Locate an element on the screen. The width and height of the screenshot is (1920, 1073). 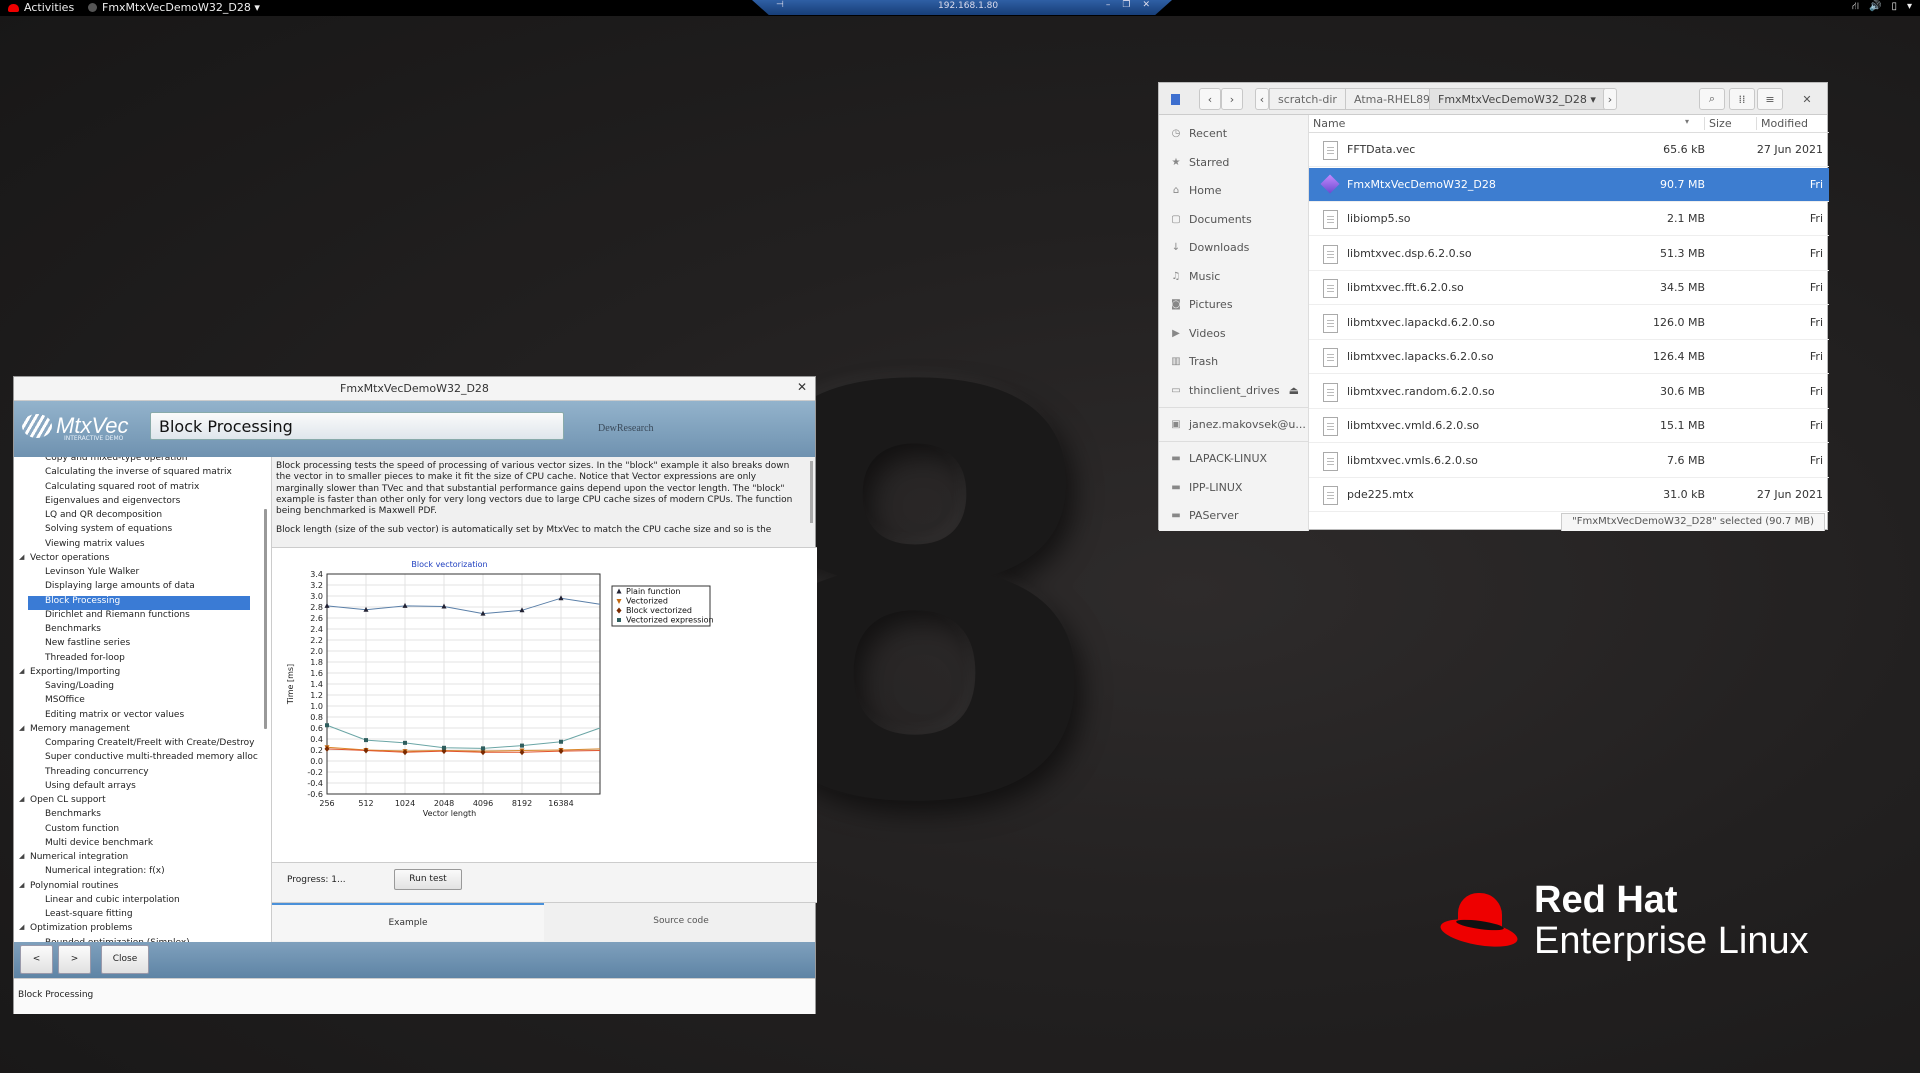
path-left-button: ‹ is located at coordinates (1262, 99).